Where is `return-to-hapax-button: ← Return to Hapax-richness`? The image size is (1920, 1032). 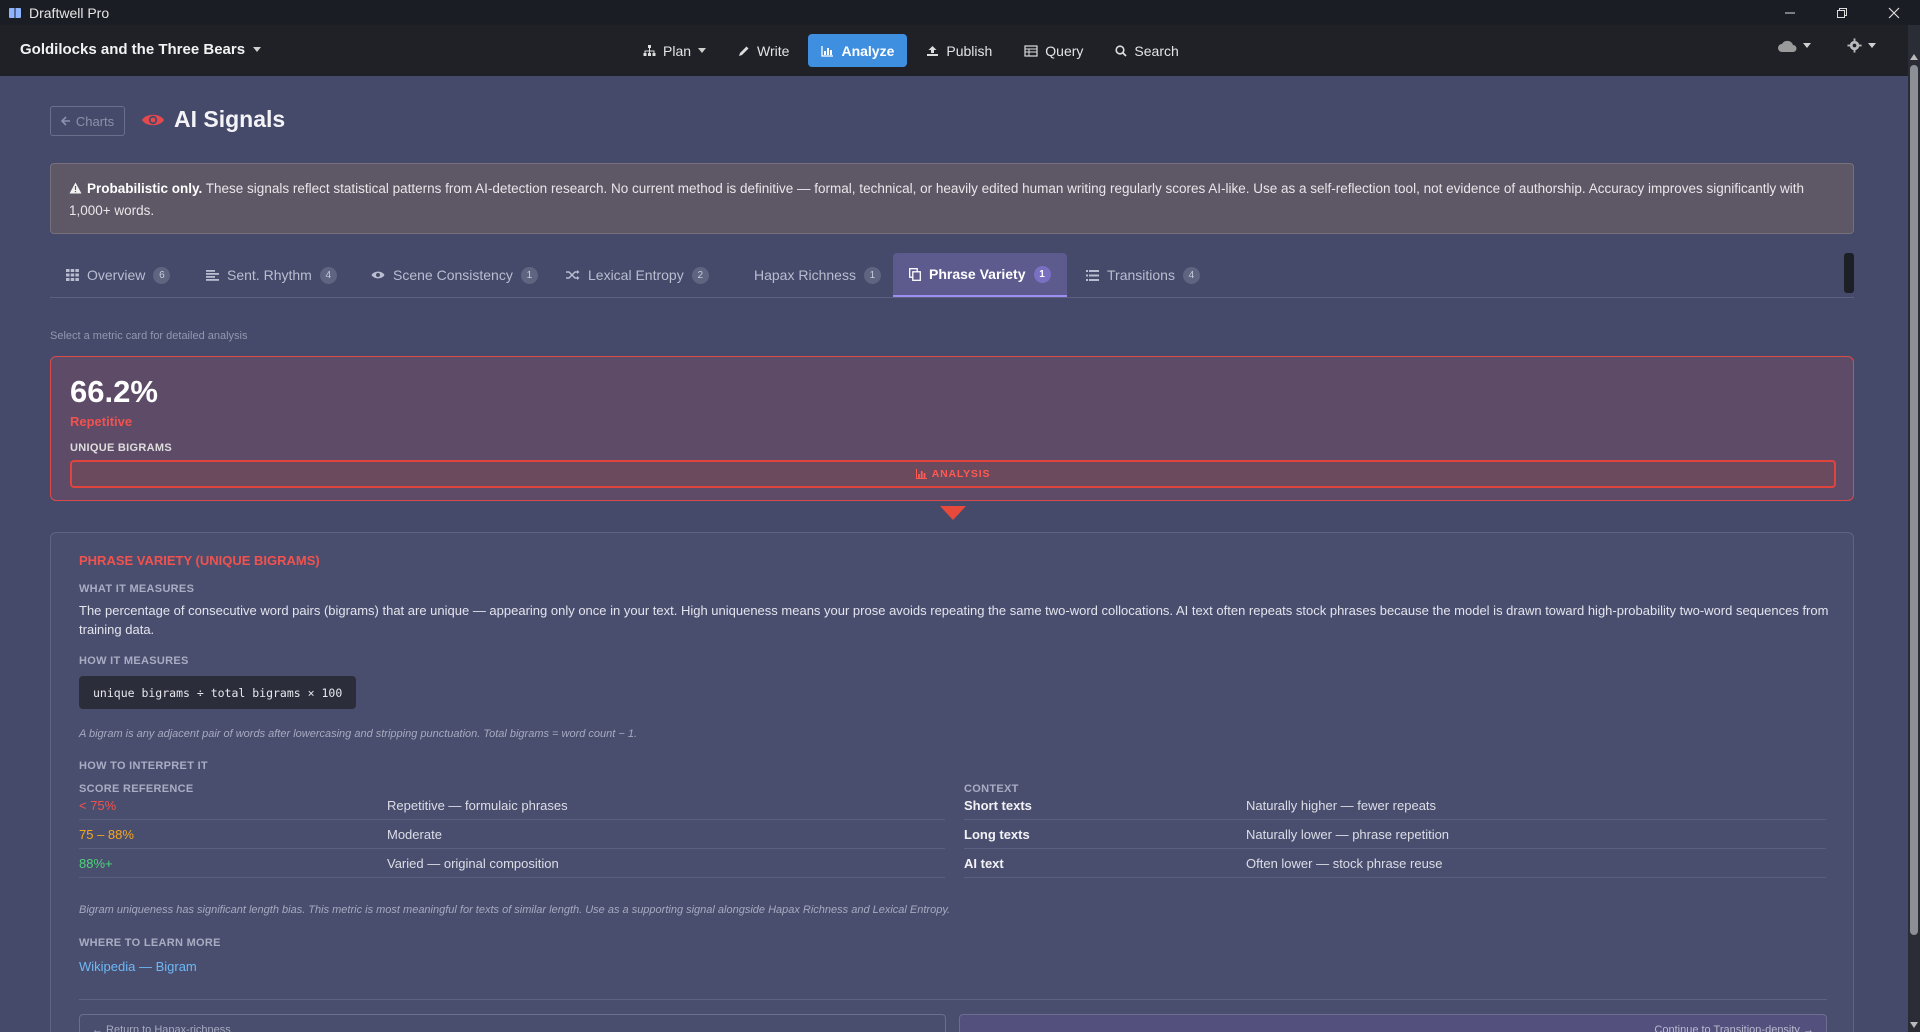
return-to-hapax-button: ← Return to Hapax-richness is located at coordinates (512, 1023).